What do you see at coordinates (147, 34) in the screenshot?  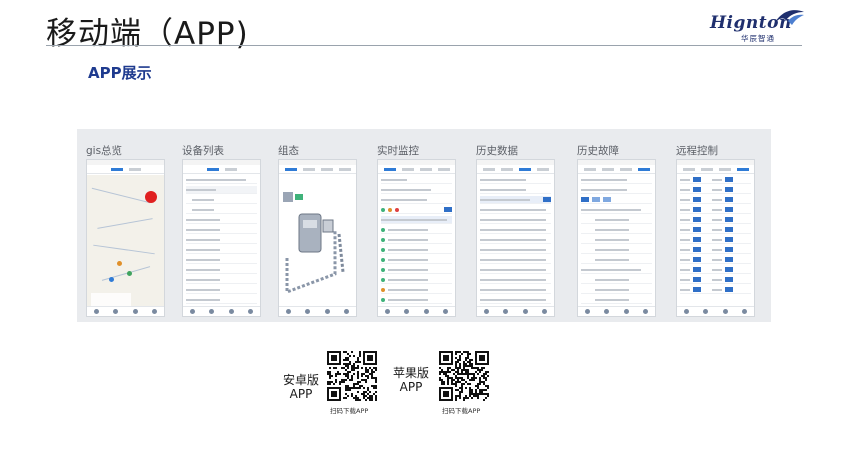 I see `page-title: 移动端（APP)` at bounding box center [147, 34].